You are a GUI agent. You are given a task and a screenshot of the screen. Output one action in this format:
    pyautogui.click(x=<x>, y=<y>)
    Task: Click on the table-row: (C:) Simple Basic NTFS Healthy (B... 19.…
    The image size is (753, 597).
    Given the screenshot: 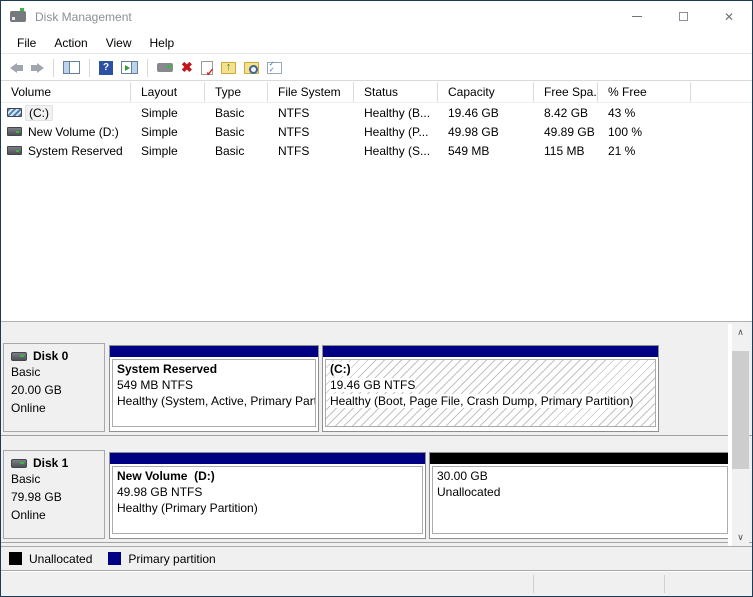 What is the action you would take?
    pyautogui.click(x=376, y=112)
    